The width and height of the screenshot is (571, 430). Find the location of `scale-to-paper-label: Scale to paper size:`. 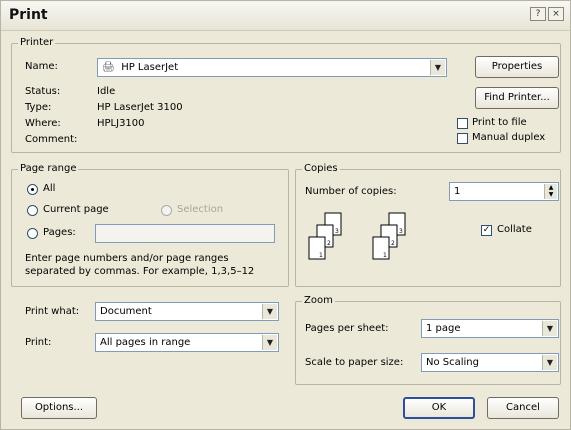

scale-to-paper-label: Scale to paper size: is located at coordinates (354, 362).